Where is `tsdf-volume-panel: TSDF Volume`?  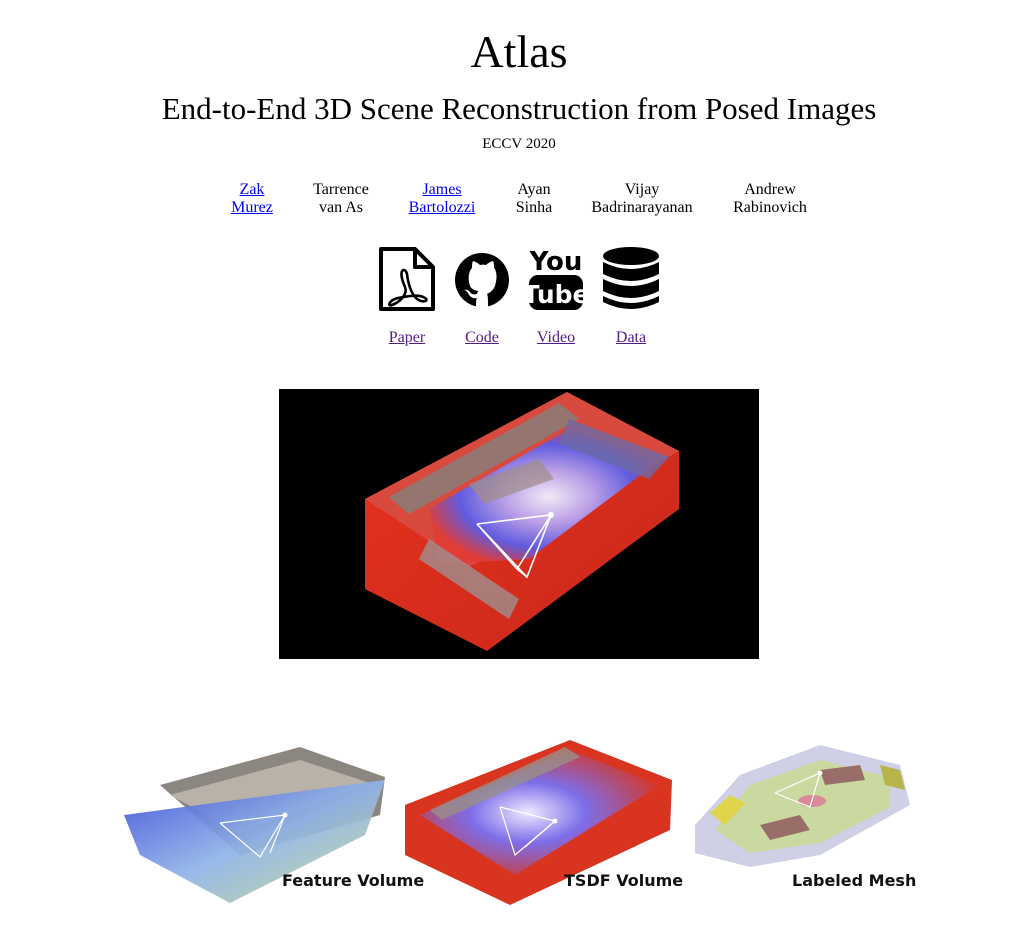 tsdf-volume-panel: TSDF Volume is located at coordinates (544, 822).